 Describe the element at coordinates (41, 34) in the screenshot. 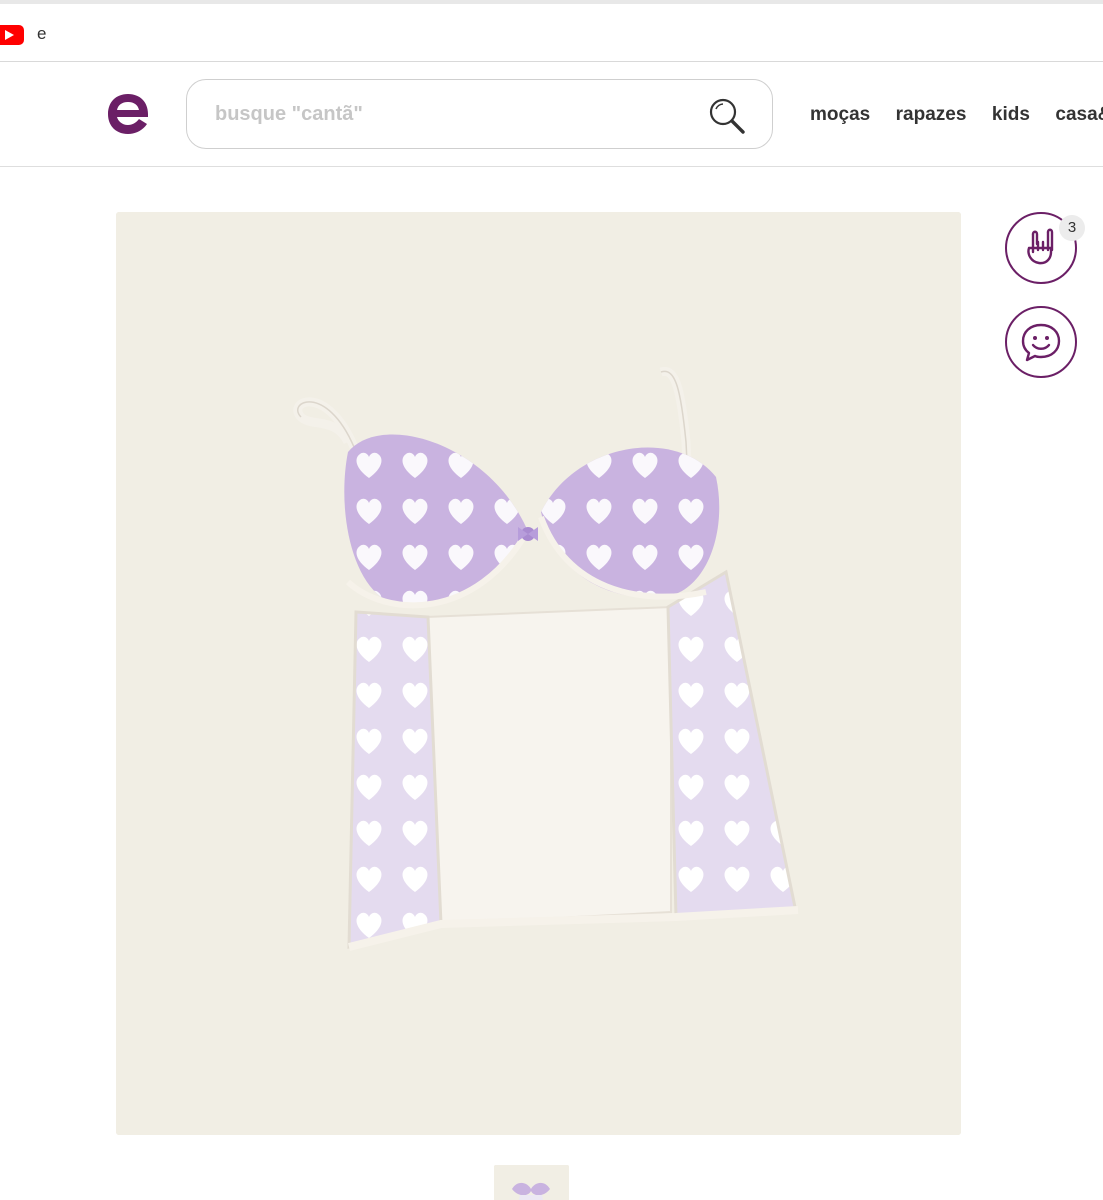

I see `bookmark-label: e` at that location.